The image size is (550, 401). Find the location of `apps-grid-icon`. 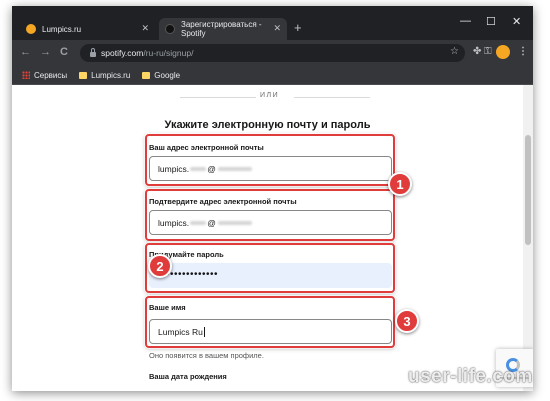

apps-grid-icon is located at coordinates (26, 75).